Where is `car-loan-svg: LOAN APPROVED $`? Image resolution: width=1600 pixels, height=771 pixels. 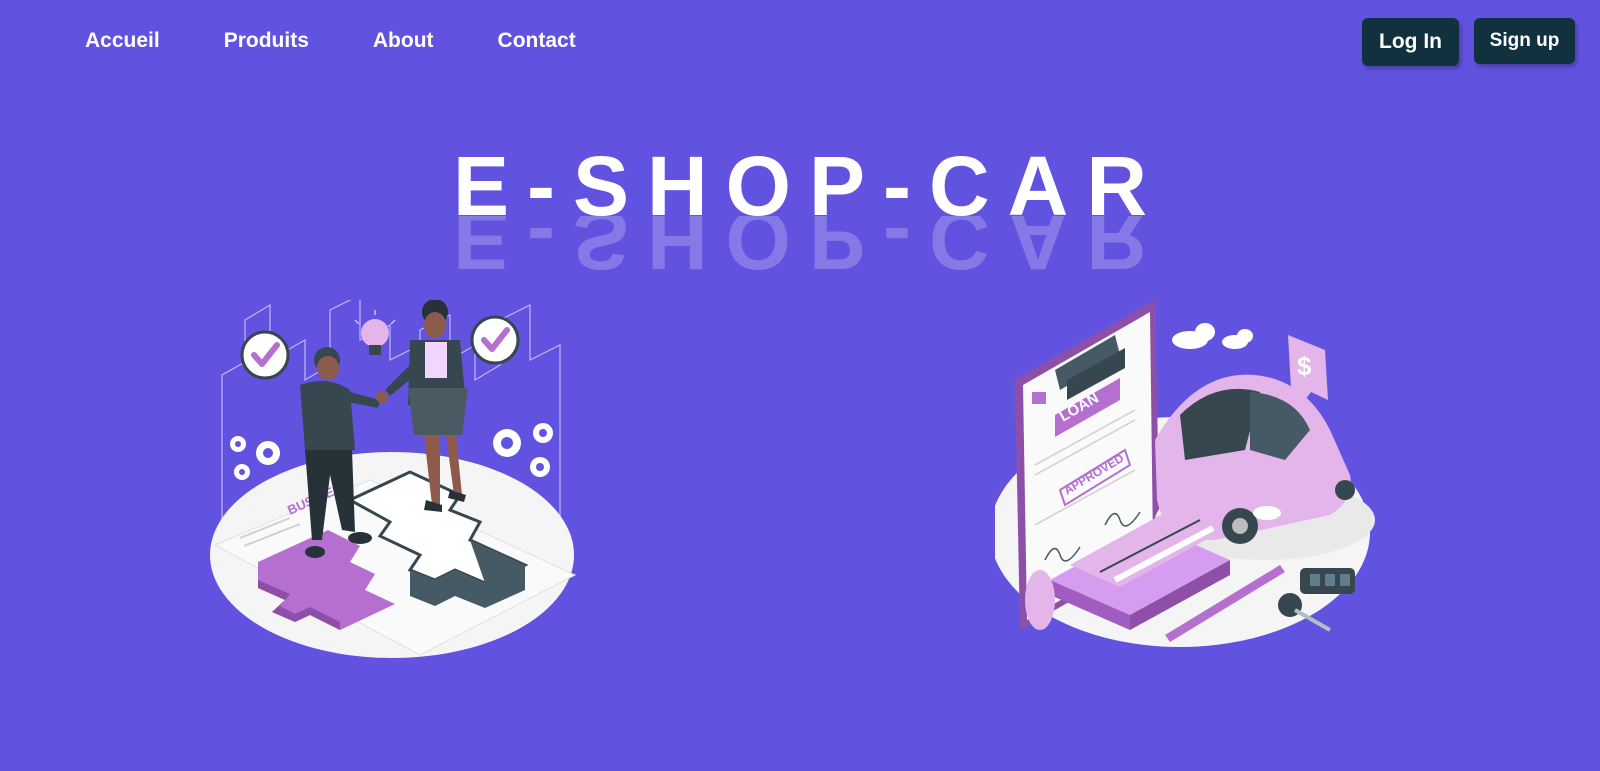
car-loan-svg: LOAN APPROVED $ is located at coordinates (1182, 473).